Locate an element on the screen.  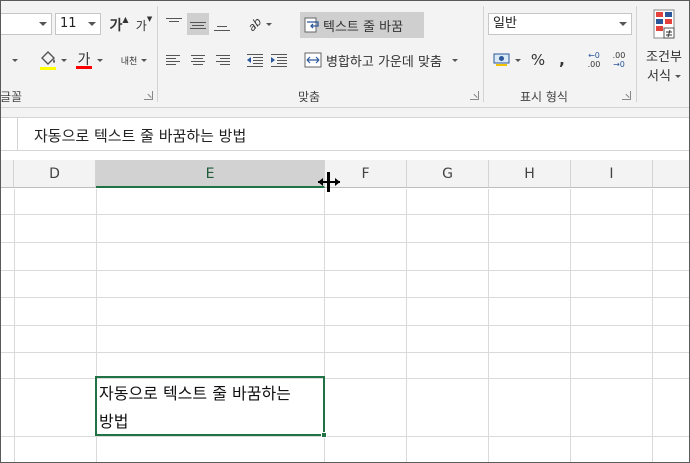
align-bottom-icon is located at coordinates (222, 24).